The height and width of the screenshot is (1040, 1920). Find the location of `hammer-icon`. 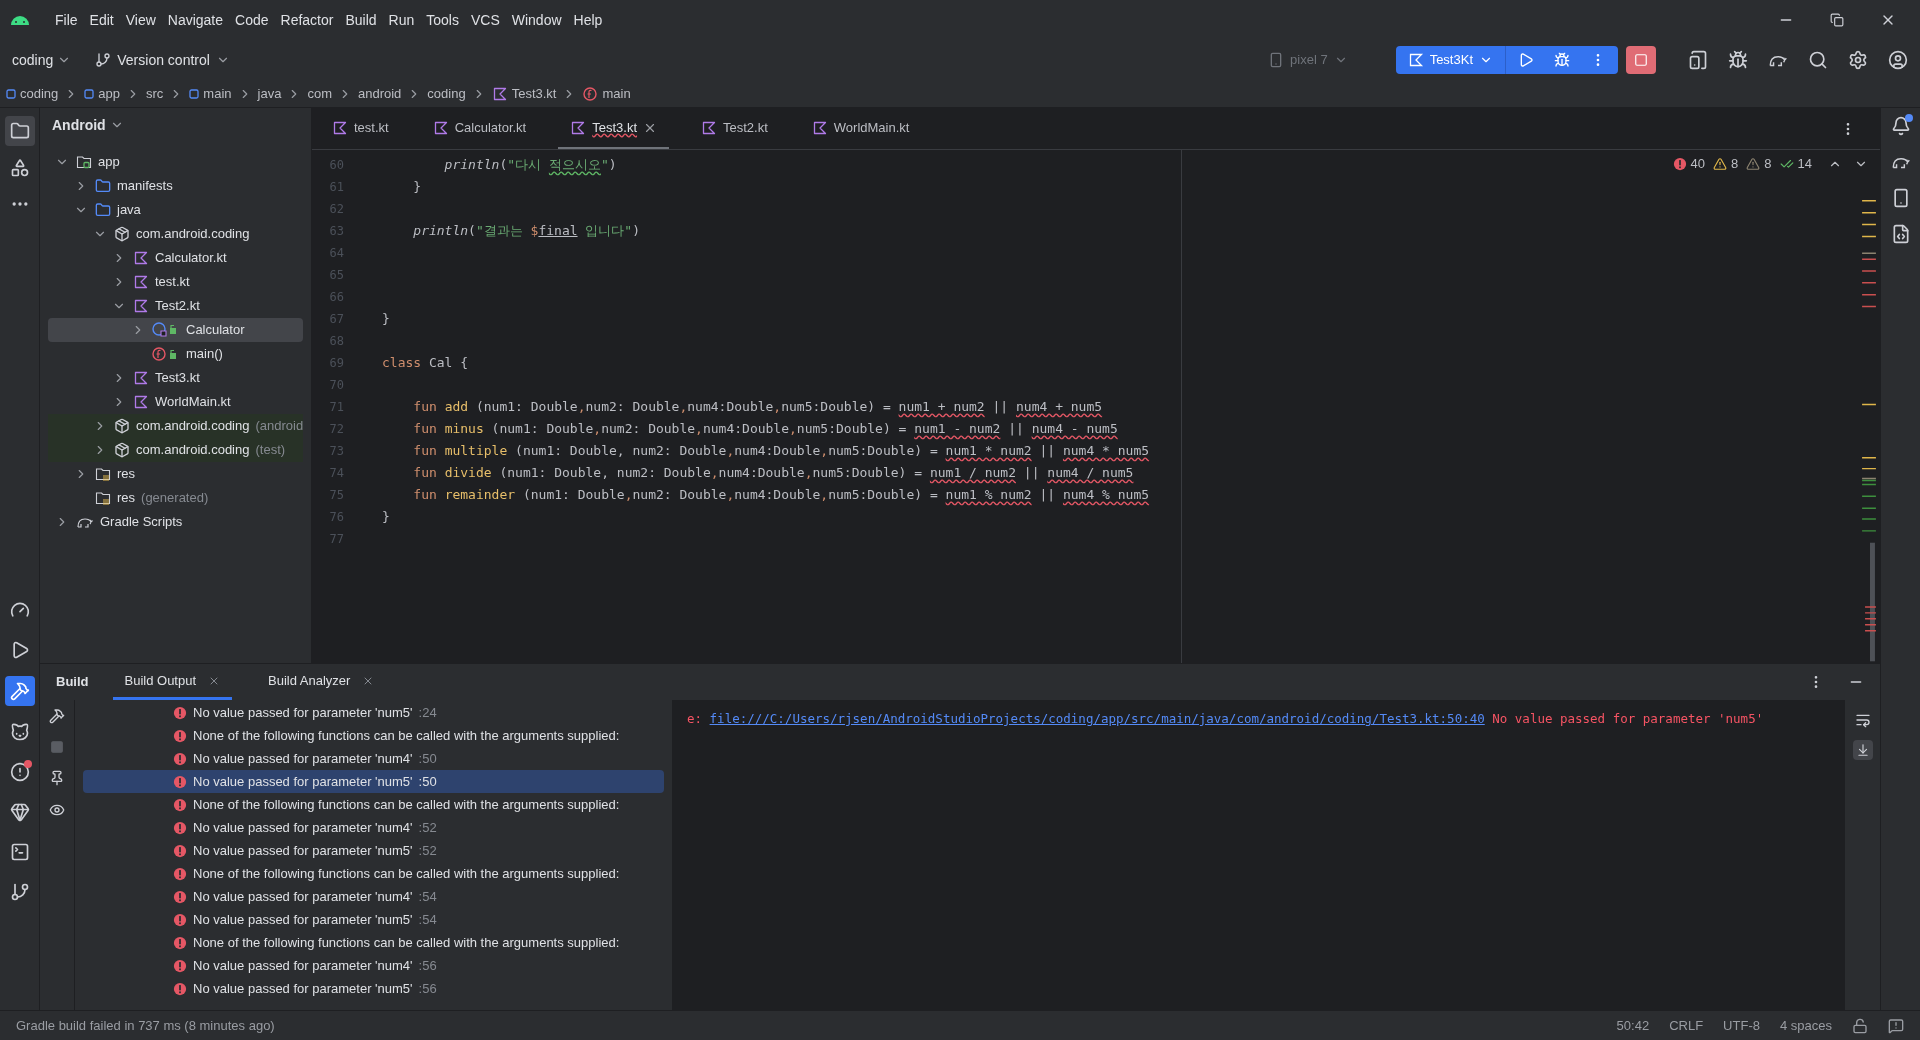

hammer-icon is located at coordinates (57, 716).